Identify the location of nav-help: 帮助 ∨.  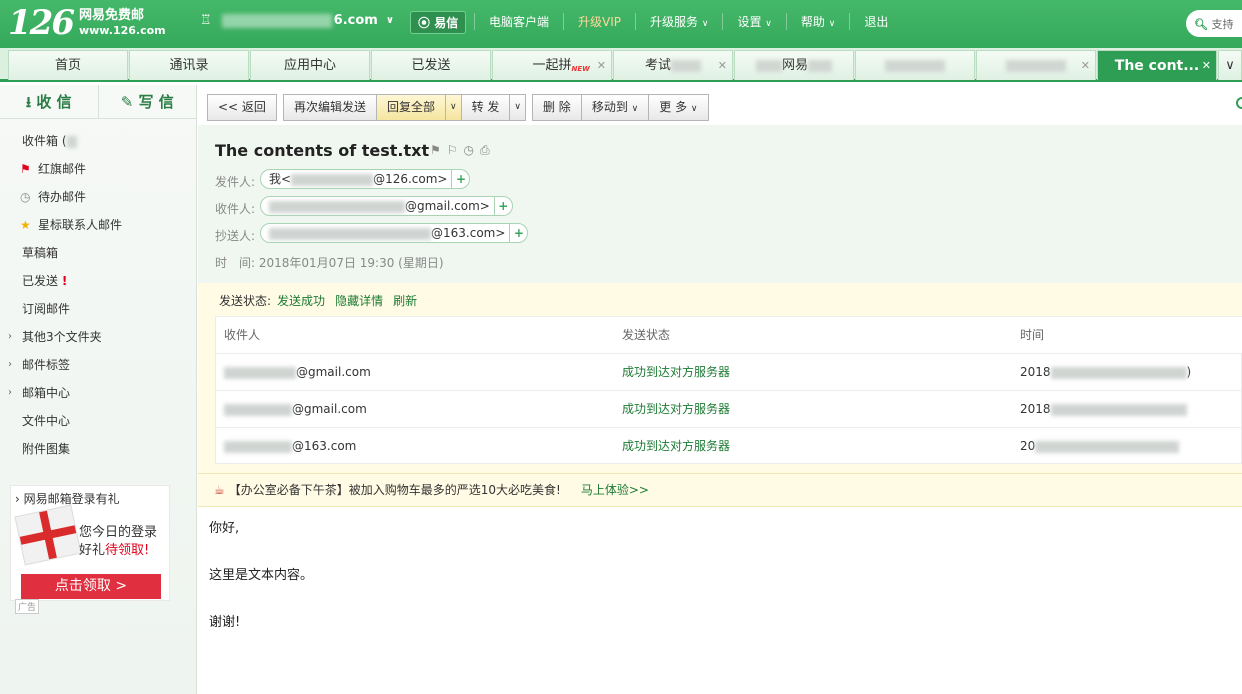
(817, 21).